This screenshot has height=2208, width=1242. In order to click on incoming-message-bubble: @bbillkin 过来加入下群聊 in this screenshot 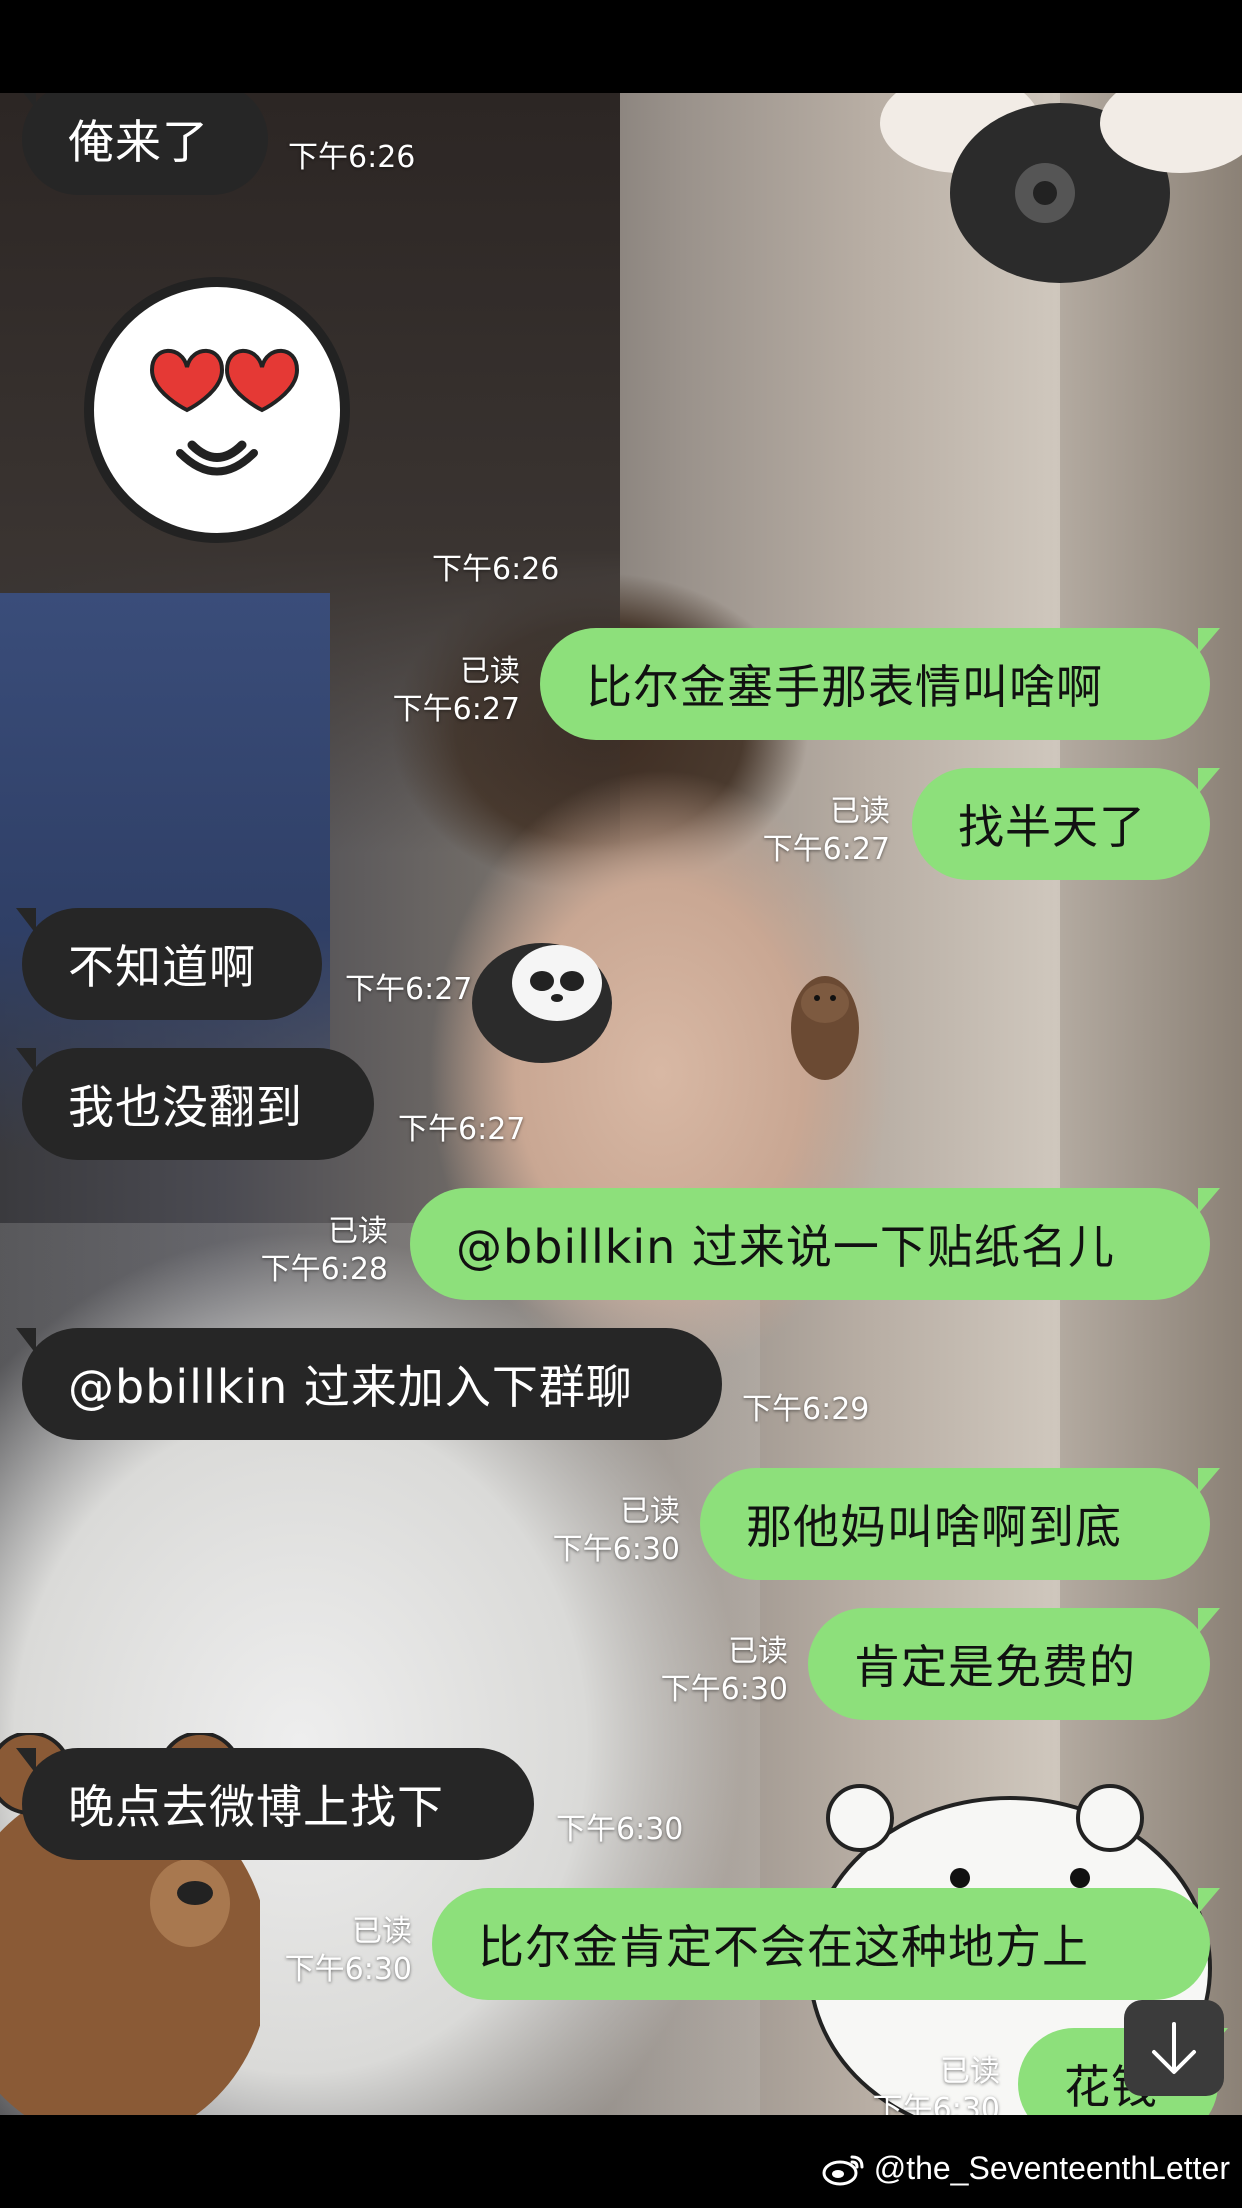, I will do `click(369, 1384)`.